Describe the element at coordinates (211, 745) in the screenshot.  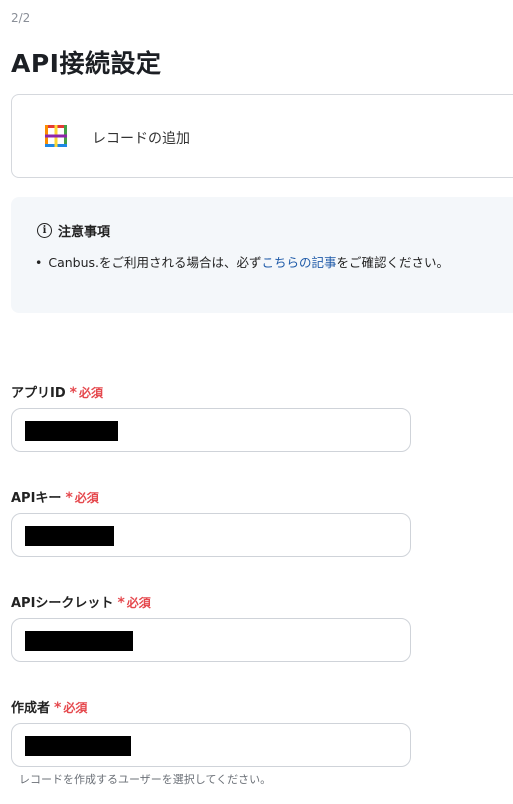
I see `creator-input` at that location.